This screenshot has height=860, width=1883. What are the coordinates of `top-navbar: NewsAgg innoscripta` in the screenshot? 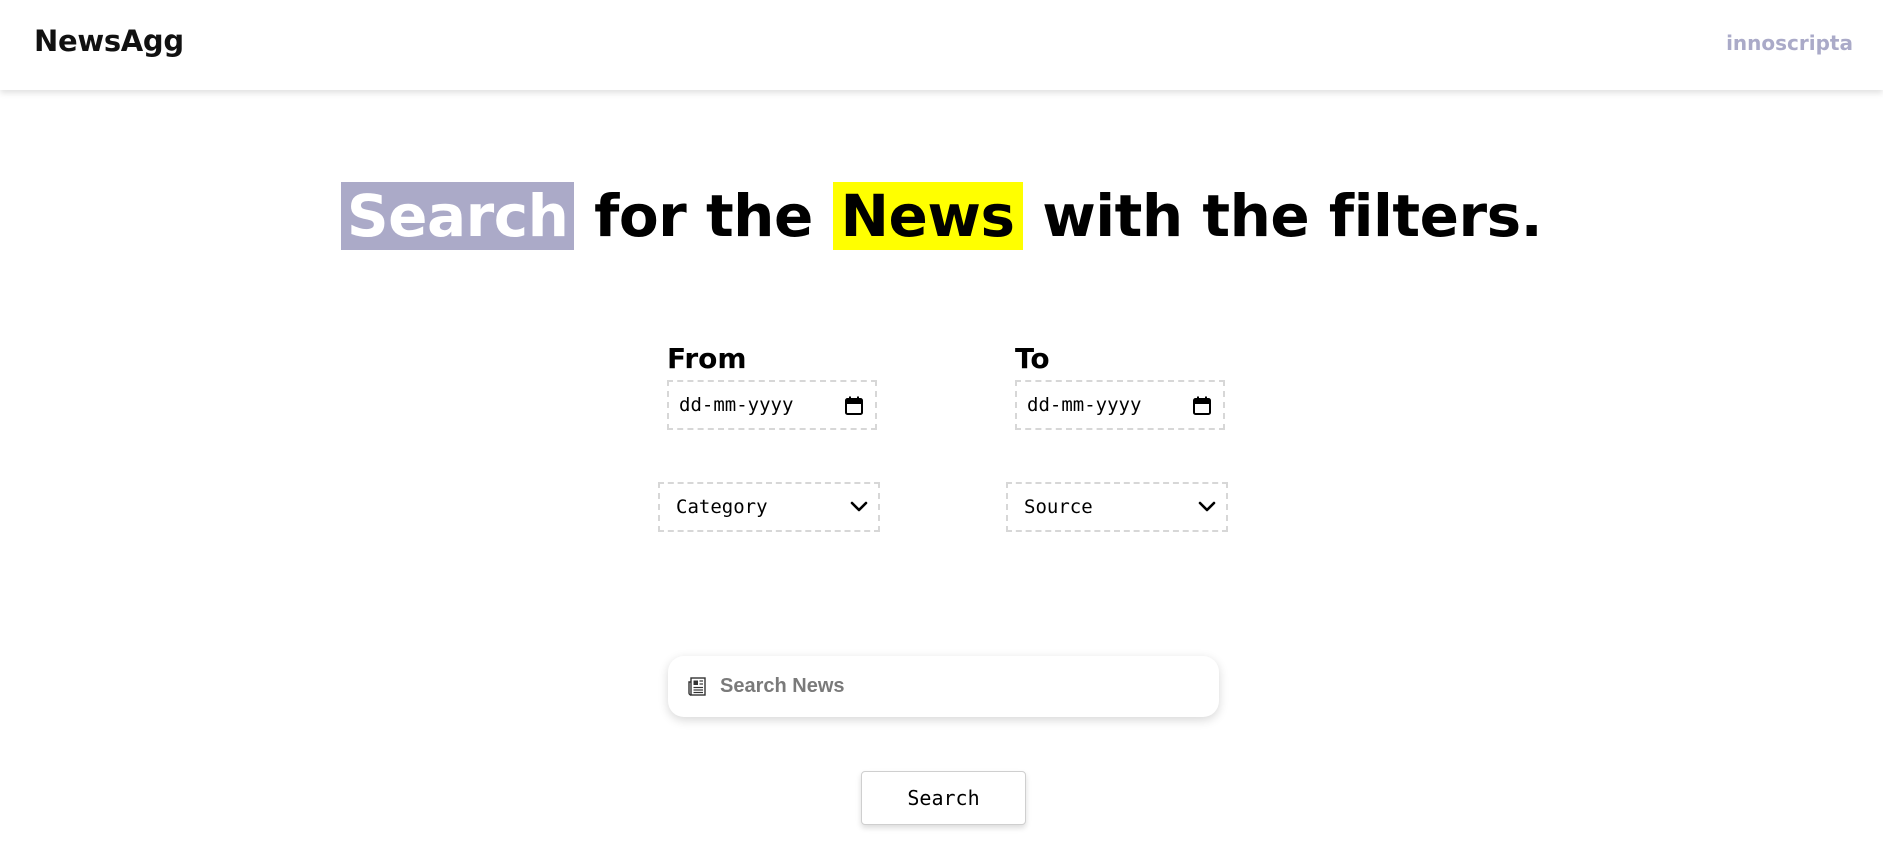 It's located at (941, 45).